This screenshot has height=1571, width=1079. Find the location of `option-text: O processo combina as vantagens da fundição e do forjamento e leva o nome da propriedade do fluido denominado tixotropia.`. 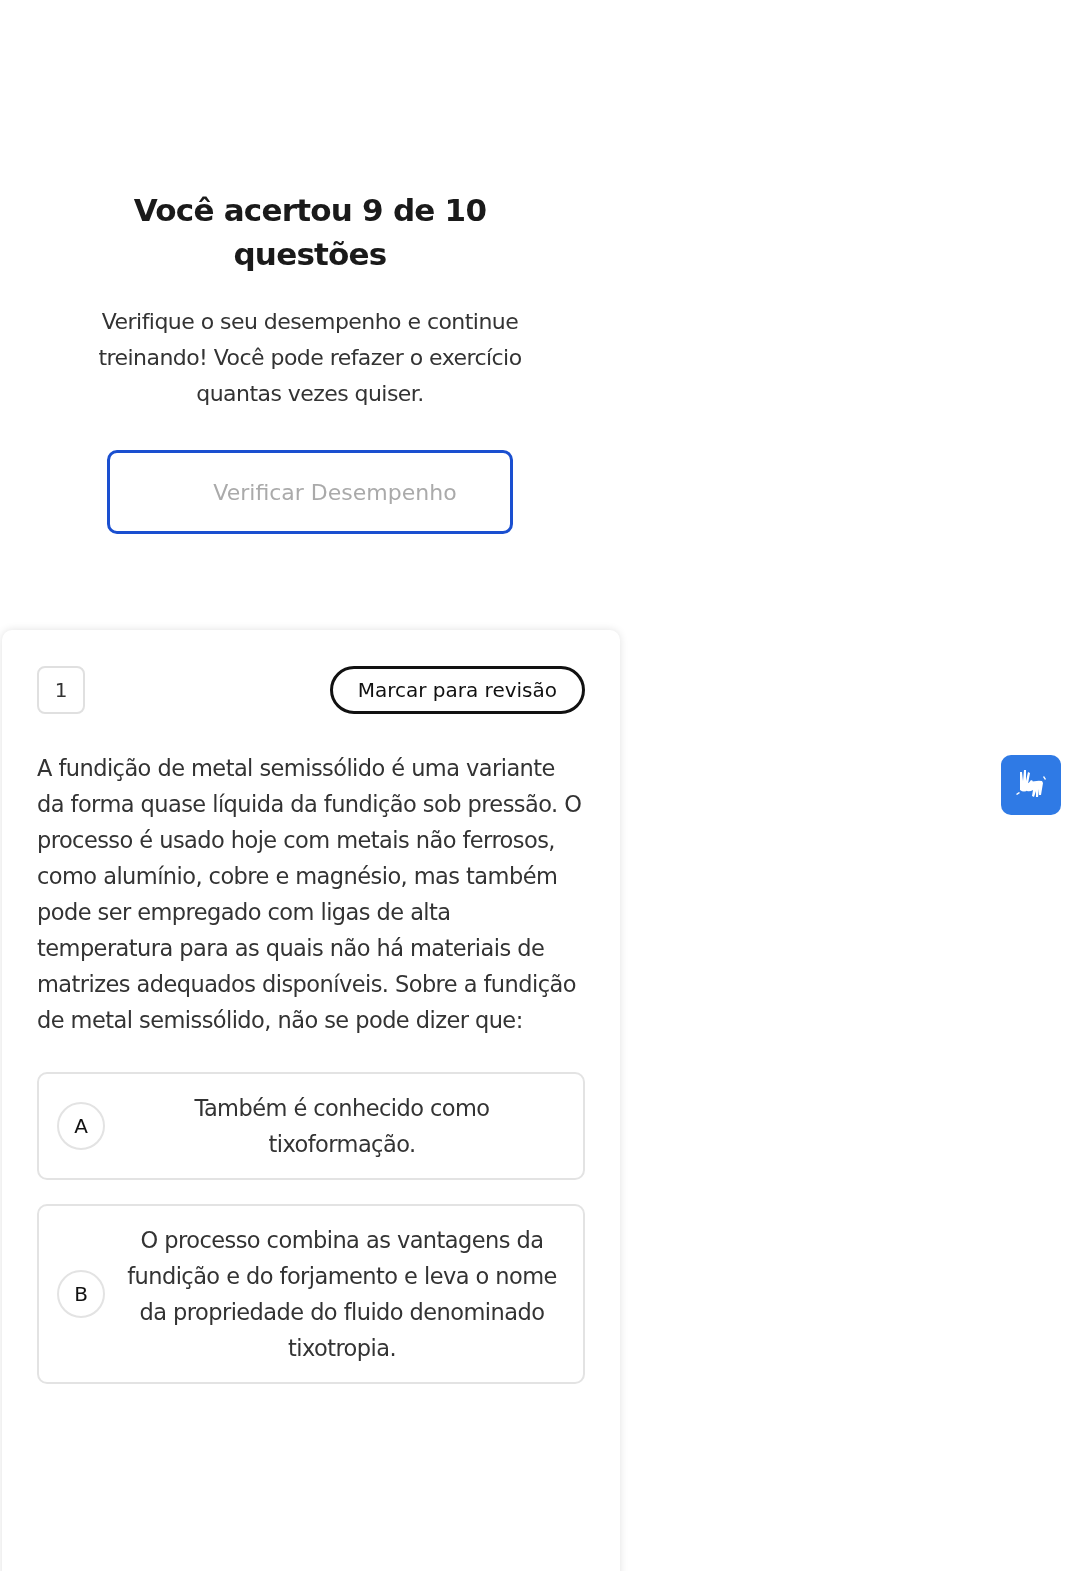

option-text: O processo combina as vantagens da fundição e do forjamento e leva o nome da propriedade do fluido denominado tixotropia. is located at coordinates (342, 1294).